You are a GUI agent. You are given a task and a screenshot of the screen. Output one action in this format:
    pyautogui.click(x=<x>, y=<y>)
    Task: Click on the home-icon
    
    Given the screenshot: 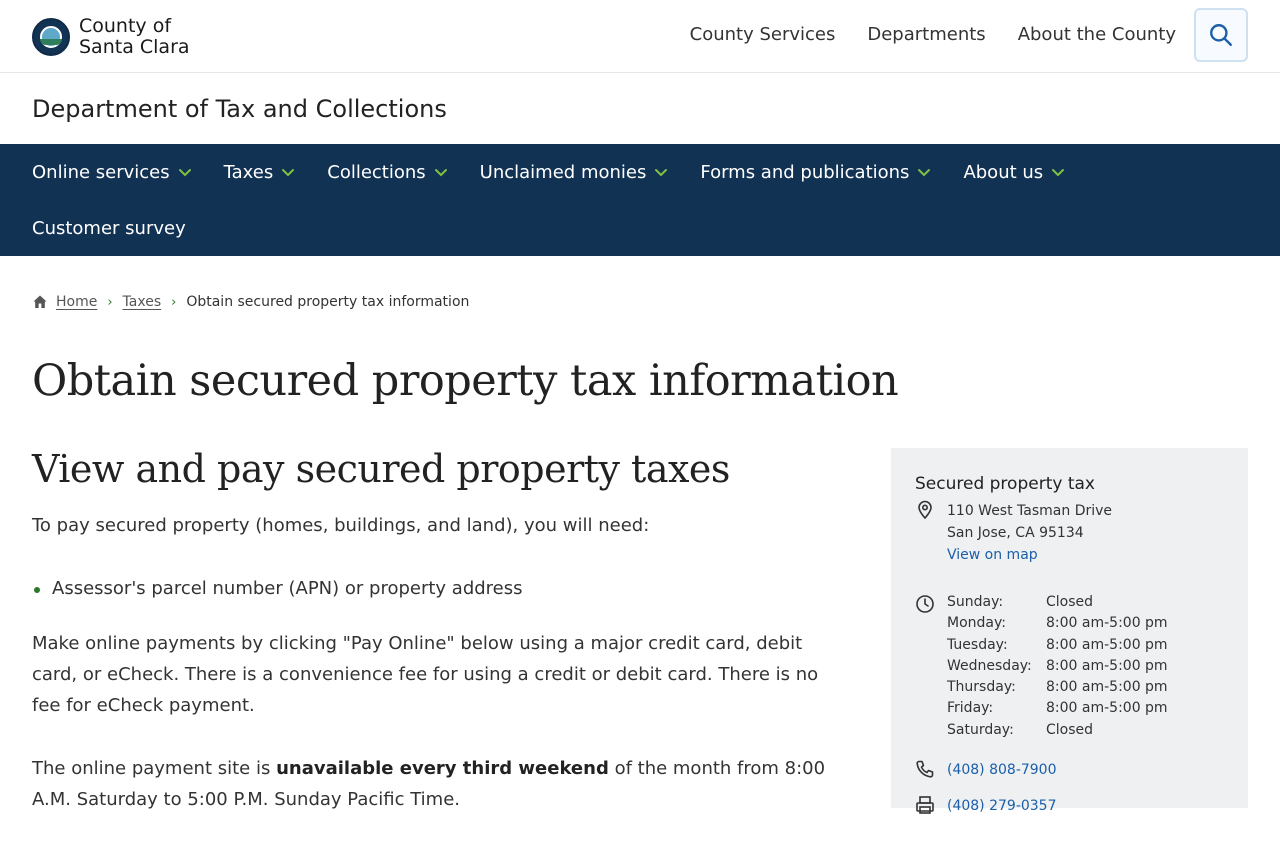 What is the action you would take?
    pyautogui.click(x=40, y=301)
    